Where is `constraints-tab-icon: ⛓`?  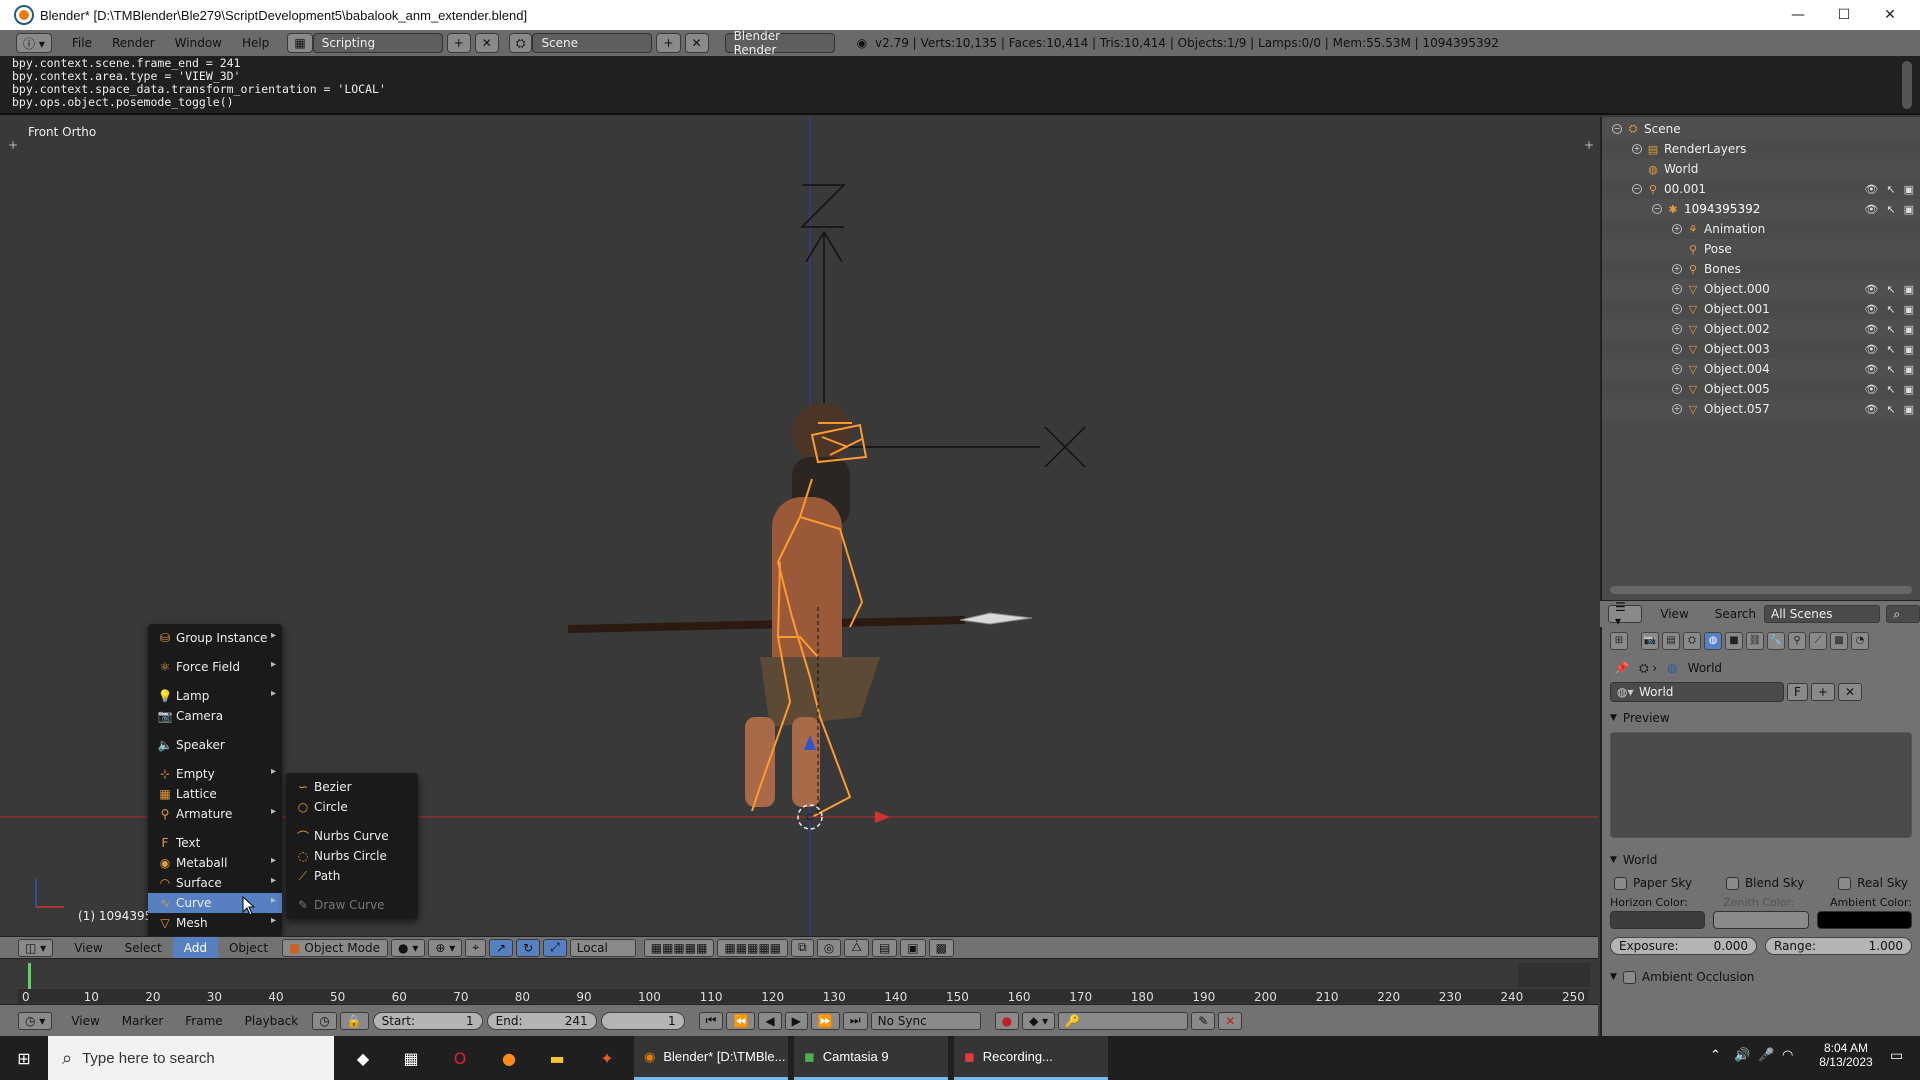
constraints-tab-icon: ⛓ is located at coordinates (1755, 640).